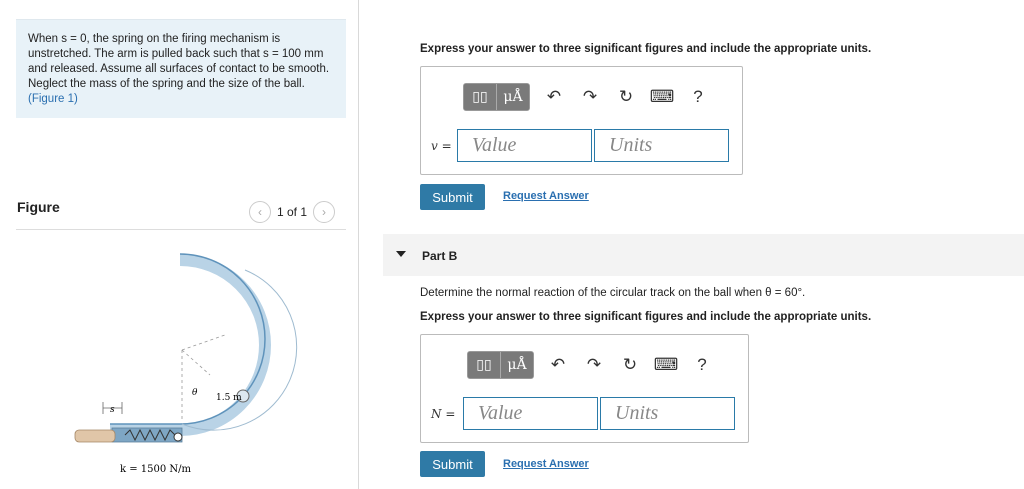  I want to click on divider, so click(181, 229).